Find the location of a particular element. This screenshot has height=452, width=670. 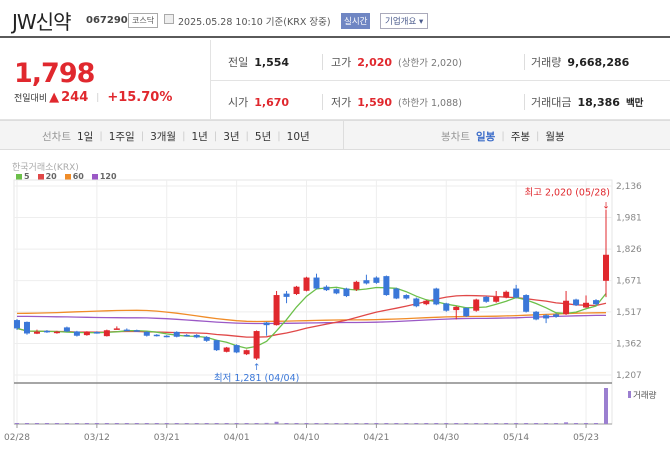

x-tick-label: 05/23 is located at coordinates (586, 438).